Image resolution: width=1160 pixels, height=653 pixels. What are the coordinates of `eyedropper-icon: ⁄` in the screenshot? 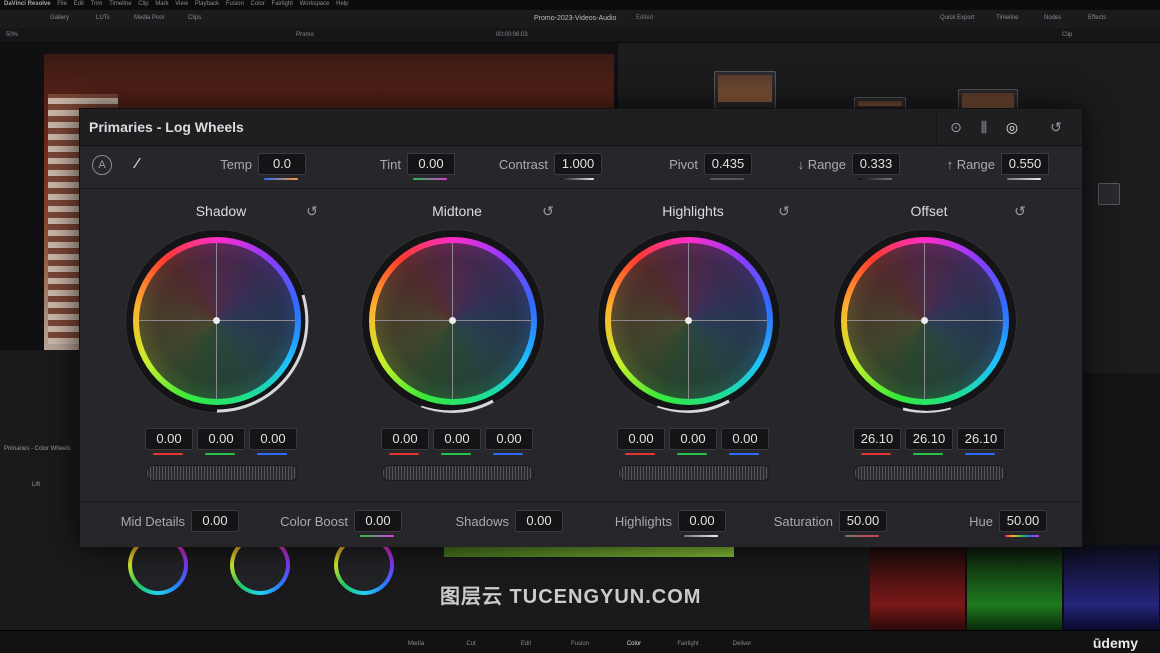 It's located at (137, 164).